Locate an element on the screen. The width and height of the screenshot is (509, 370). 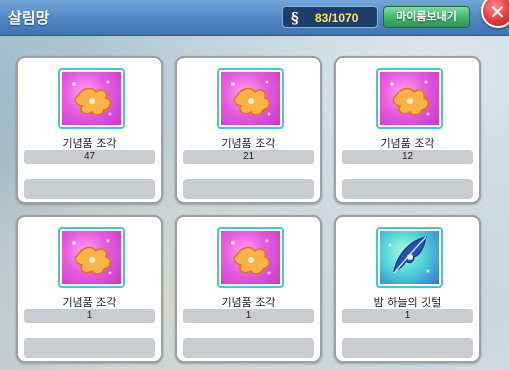
item-count: 12 is located at coordinates (407, 157).